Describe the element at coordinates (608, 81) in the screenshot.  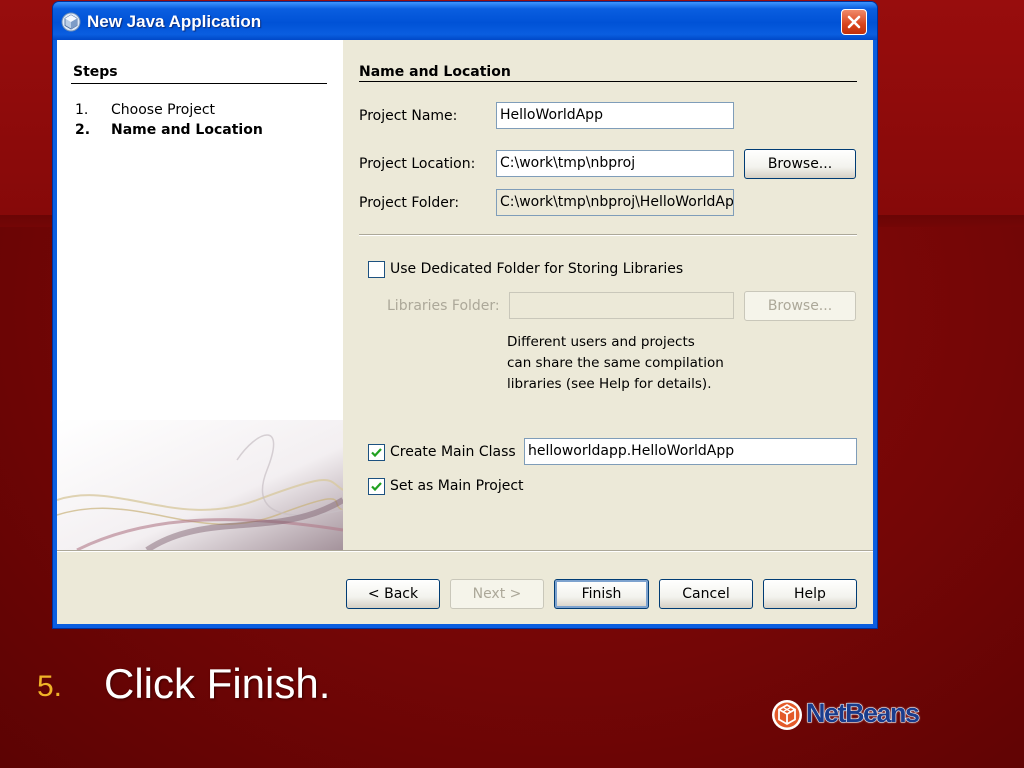
I see `section-divider` at that location.